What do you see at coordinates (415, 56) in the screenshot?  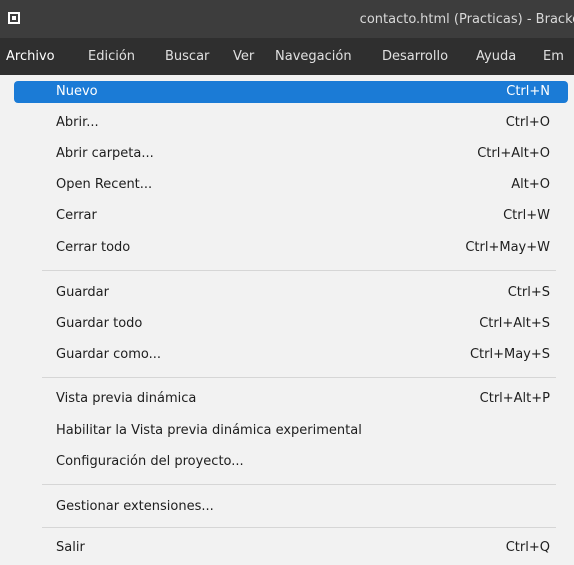 I see `menu-desarrollo: Desarrollo` at bounding box center [415, 56].